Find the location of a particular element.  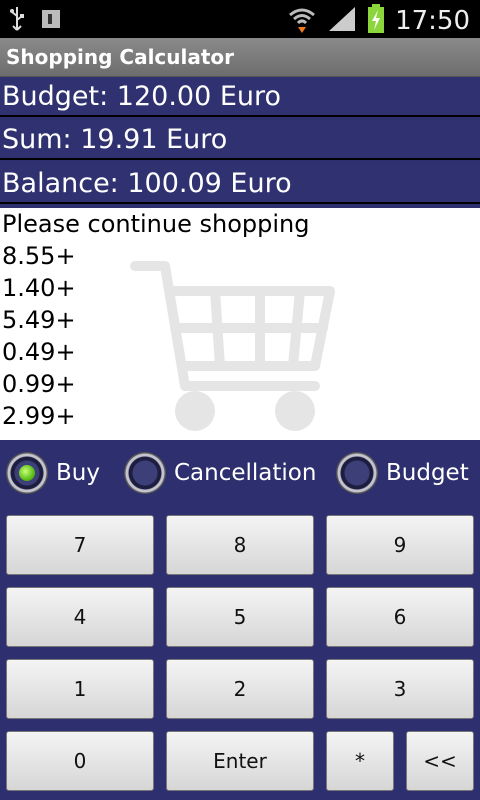

key-2: 2 is located at coordinates (240, 689).